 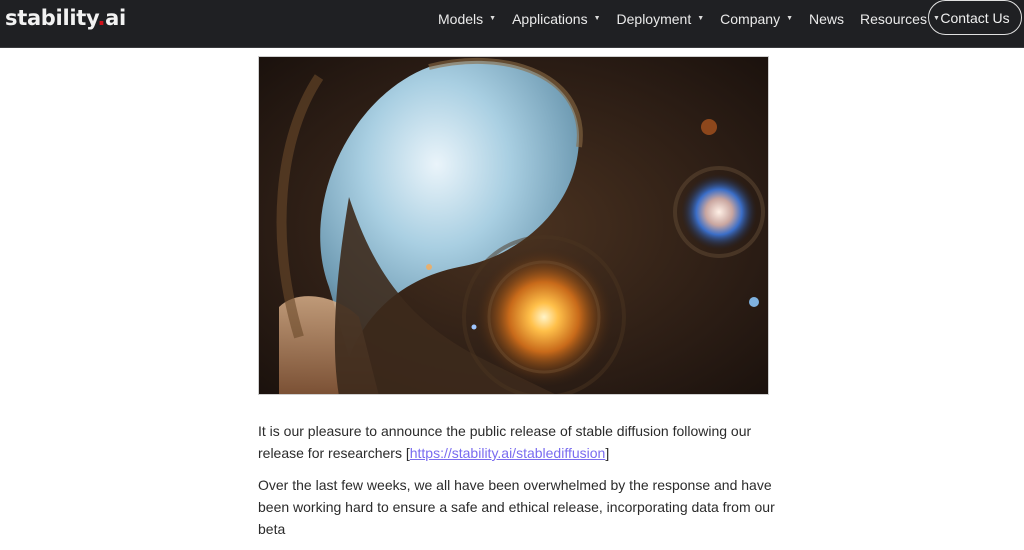 What do you see at coordinates (750, 18) in the screenshot?
I see `nav-item-label: Company` at bounding box center [750, 18].